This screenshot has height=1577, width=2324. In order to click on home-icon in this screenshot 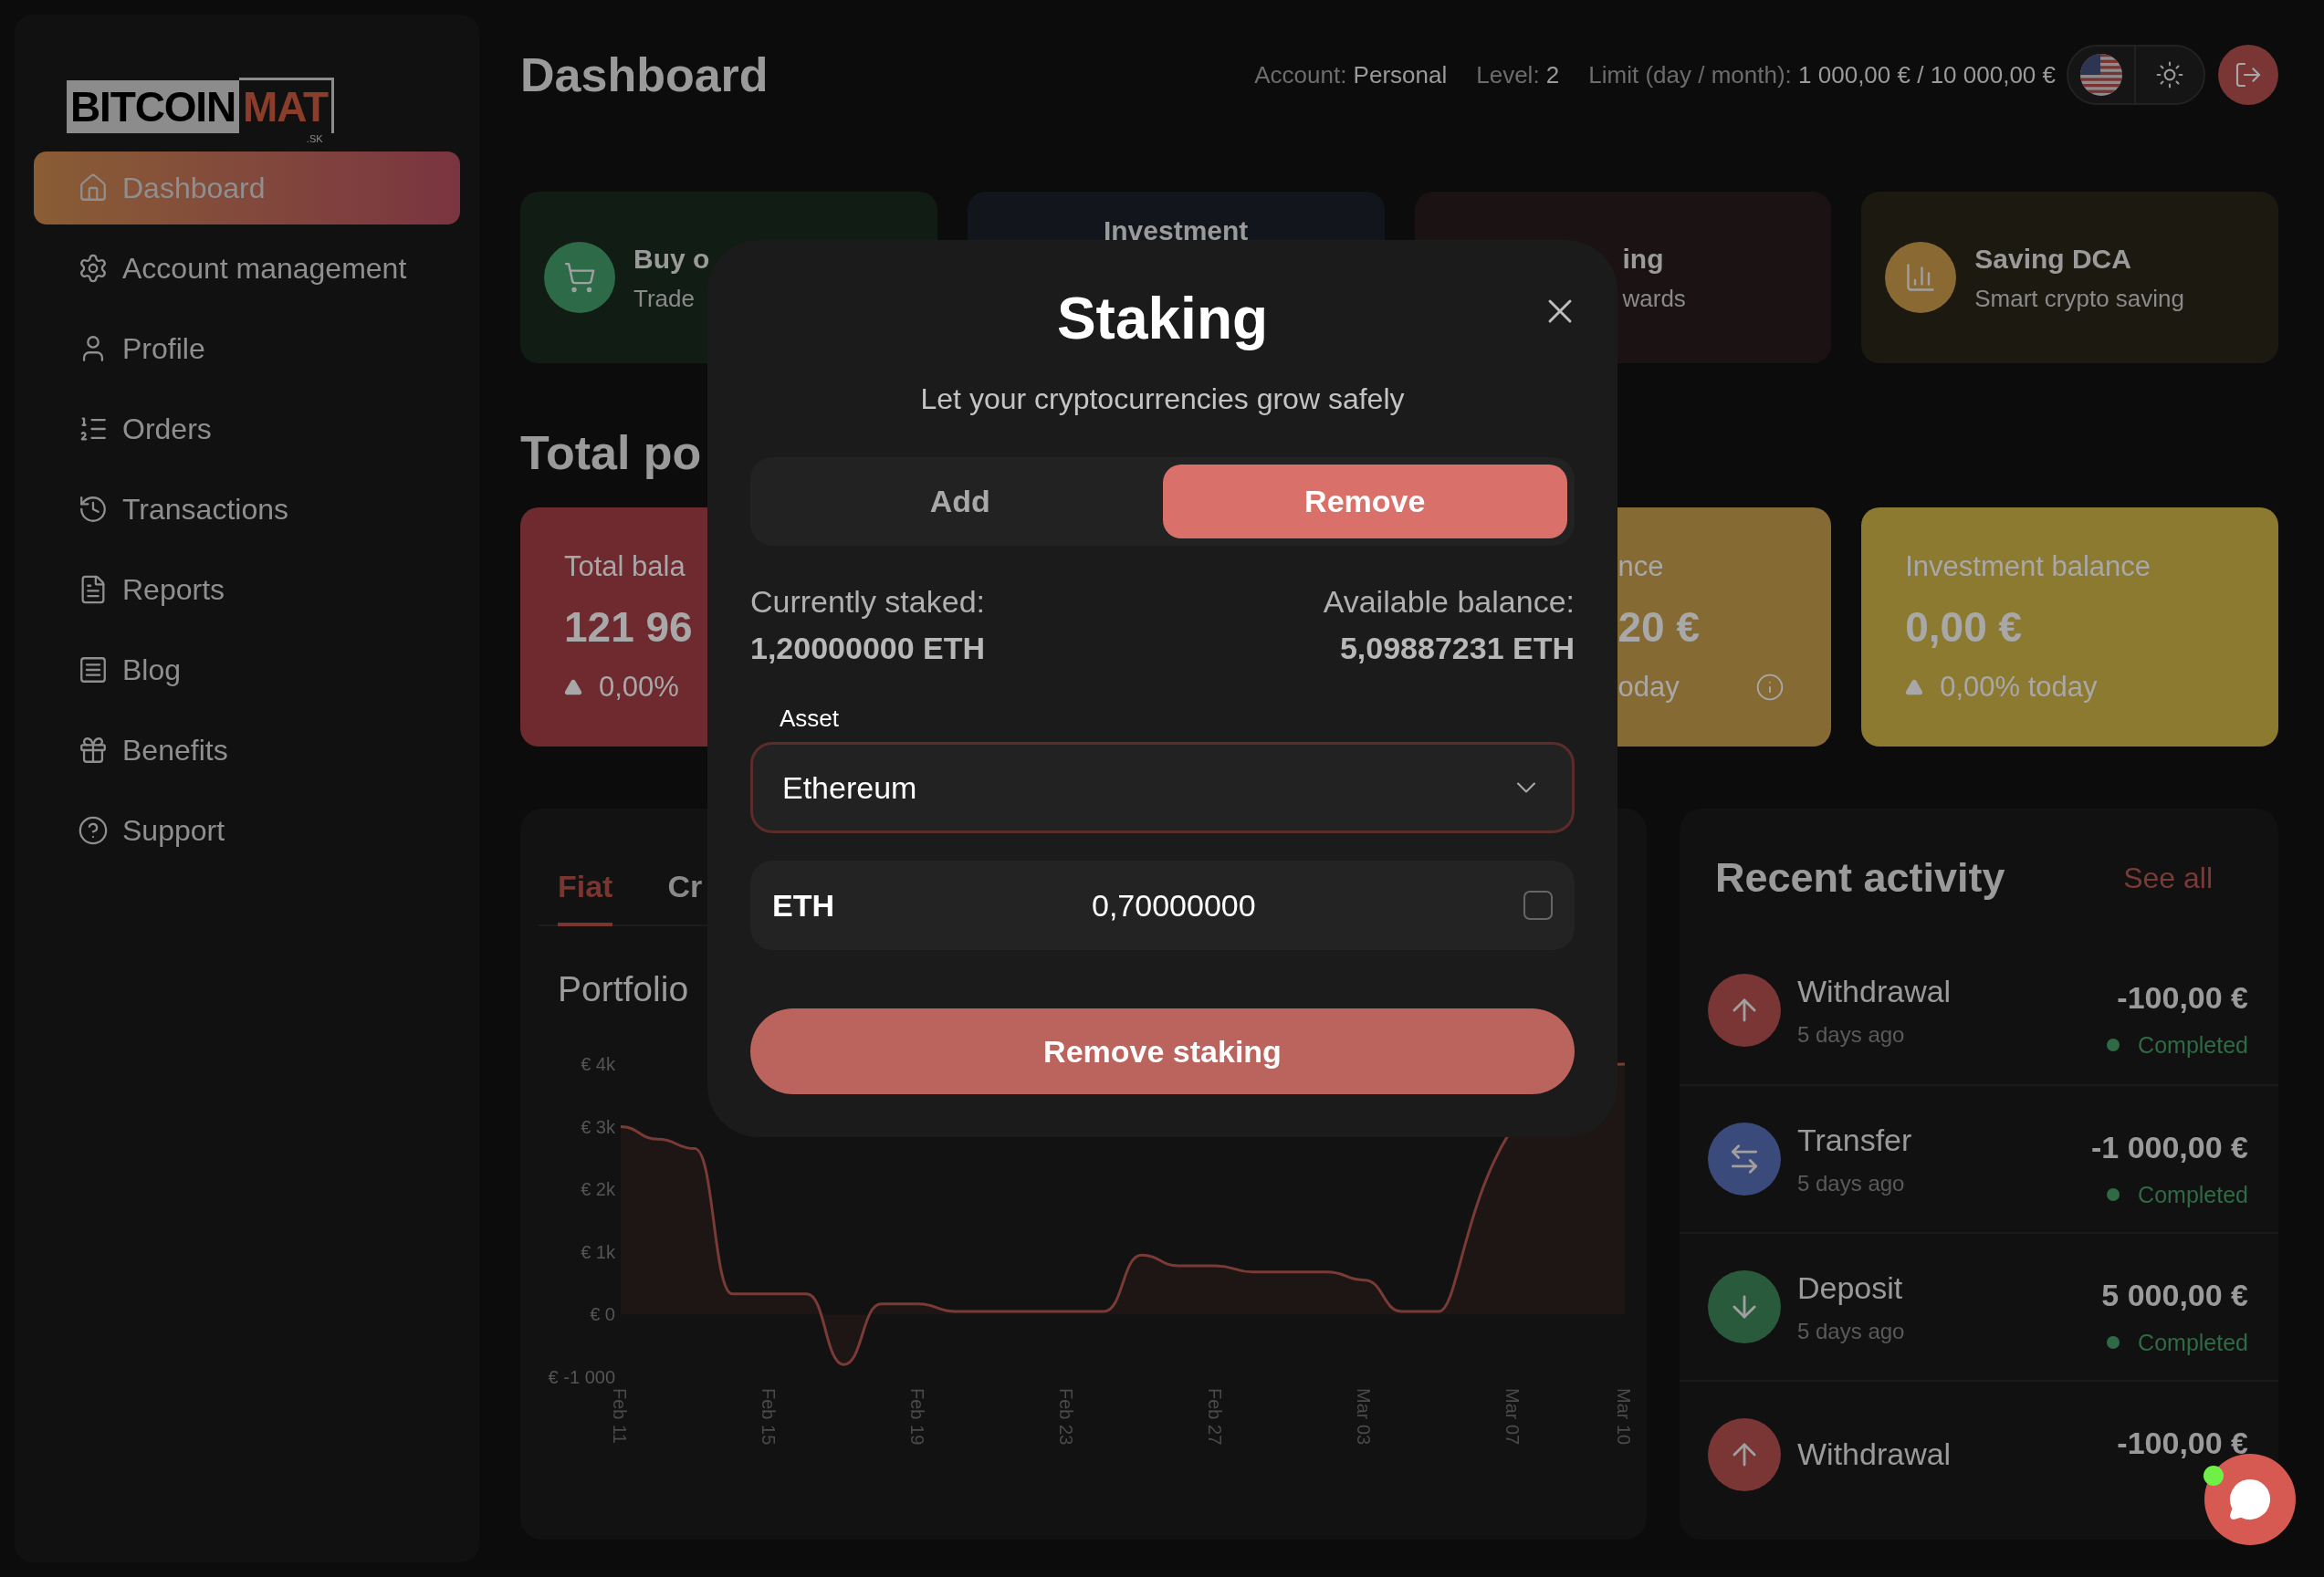, I will do `click(94, 188)`.